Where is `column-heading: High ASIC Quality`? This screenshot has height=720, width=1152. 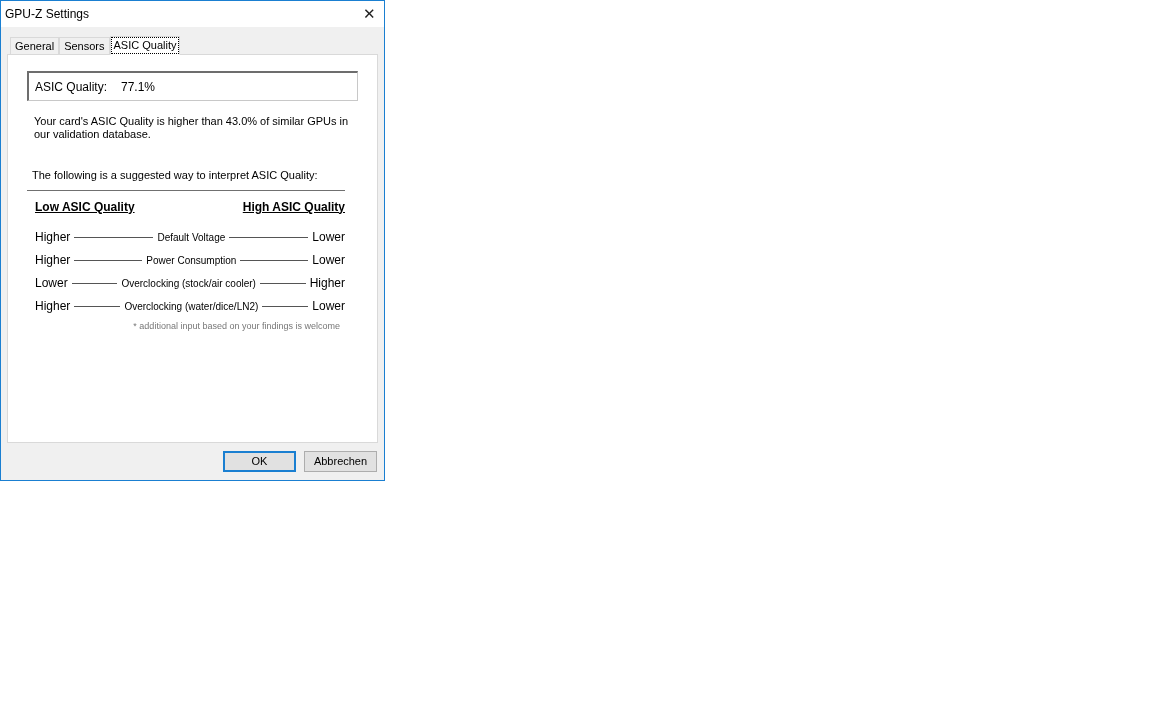
column-heading: High ASIC Quality is located at coordinates (293, 207).